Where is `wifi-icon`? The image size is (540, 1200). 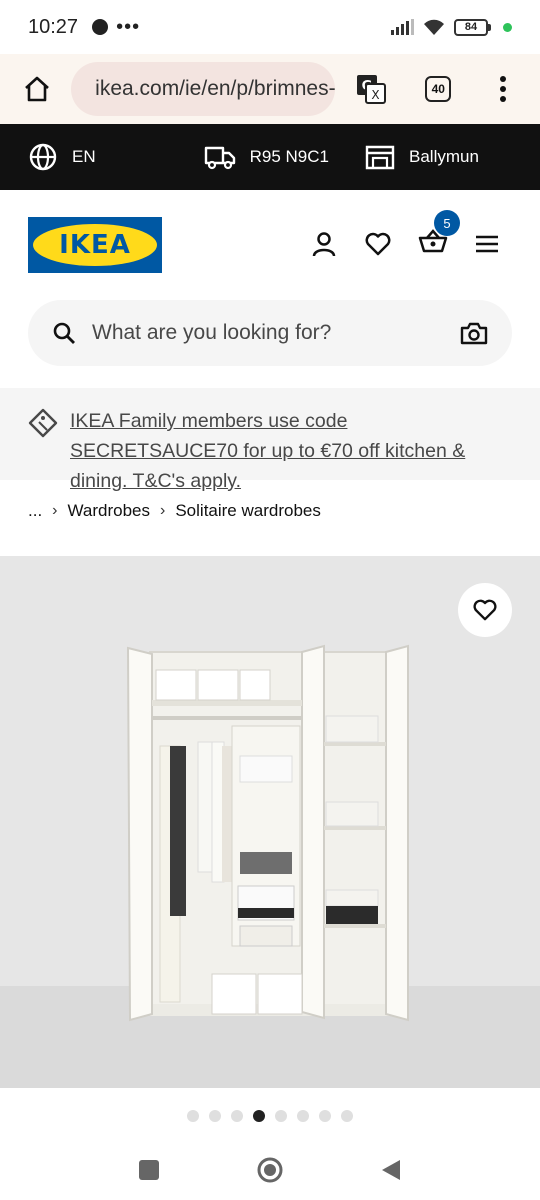
wifi-icon is located at coordinates (434, 27).